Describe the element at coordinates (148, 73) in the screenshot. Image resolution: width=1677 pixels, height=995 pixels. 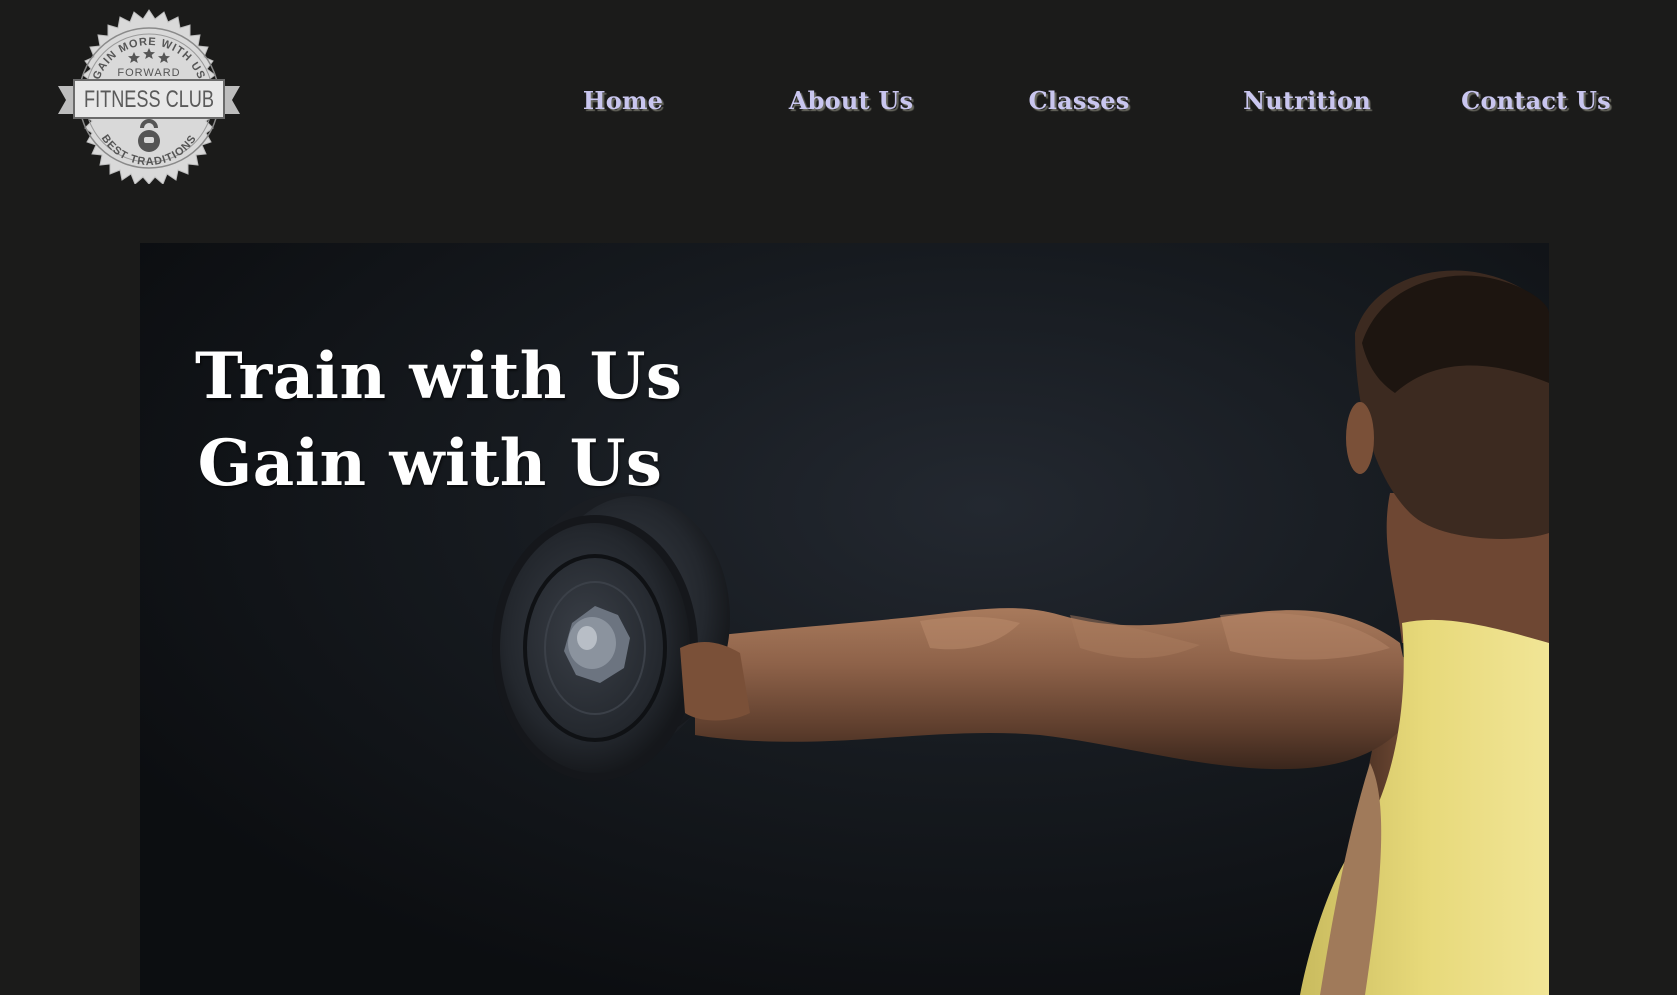
I see `logo-small-text: FORWARD` at that location.